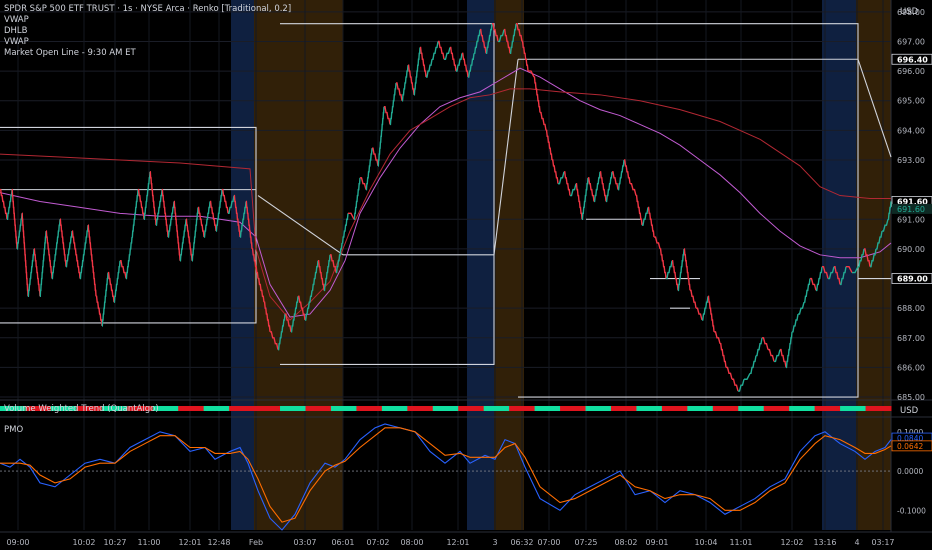  Describe the element at coordinates (411, 542) in the screenshot. I see `x-tick-label: 08:00` at that location.